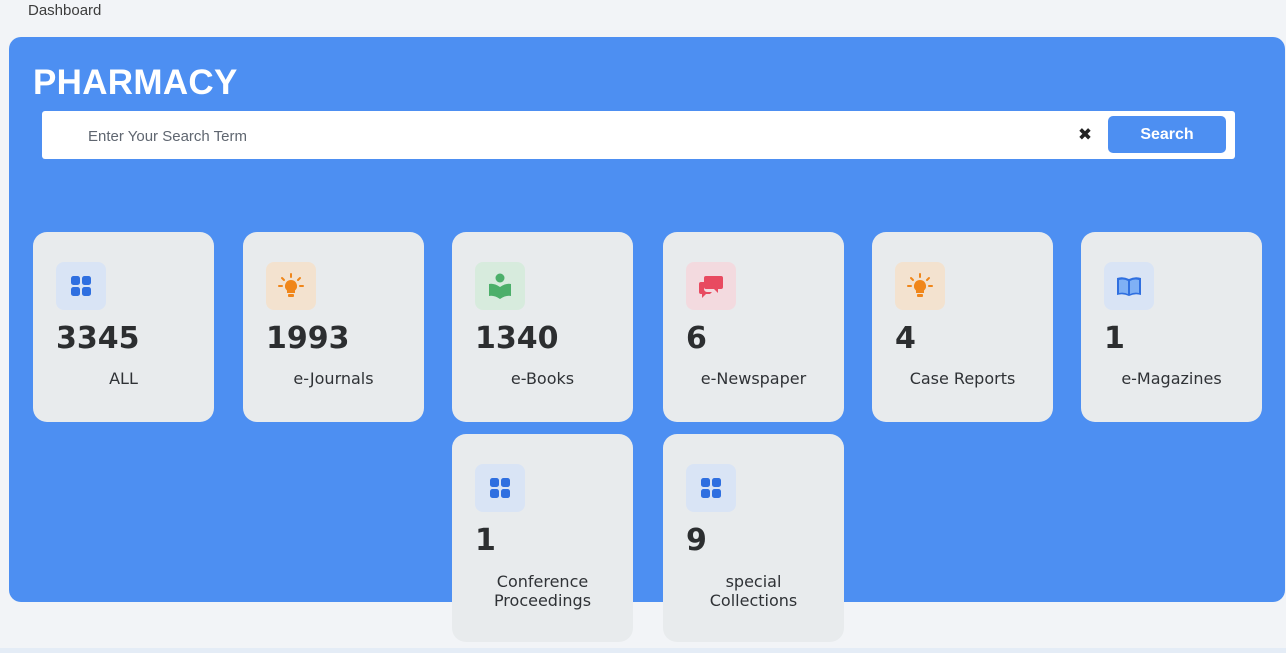 The width and height of the screenshot is (1286, 653). I want to click on card-all: 3345 ALL, so click(123, 327).